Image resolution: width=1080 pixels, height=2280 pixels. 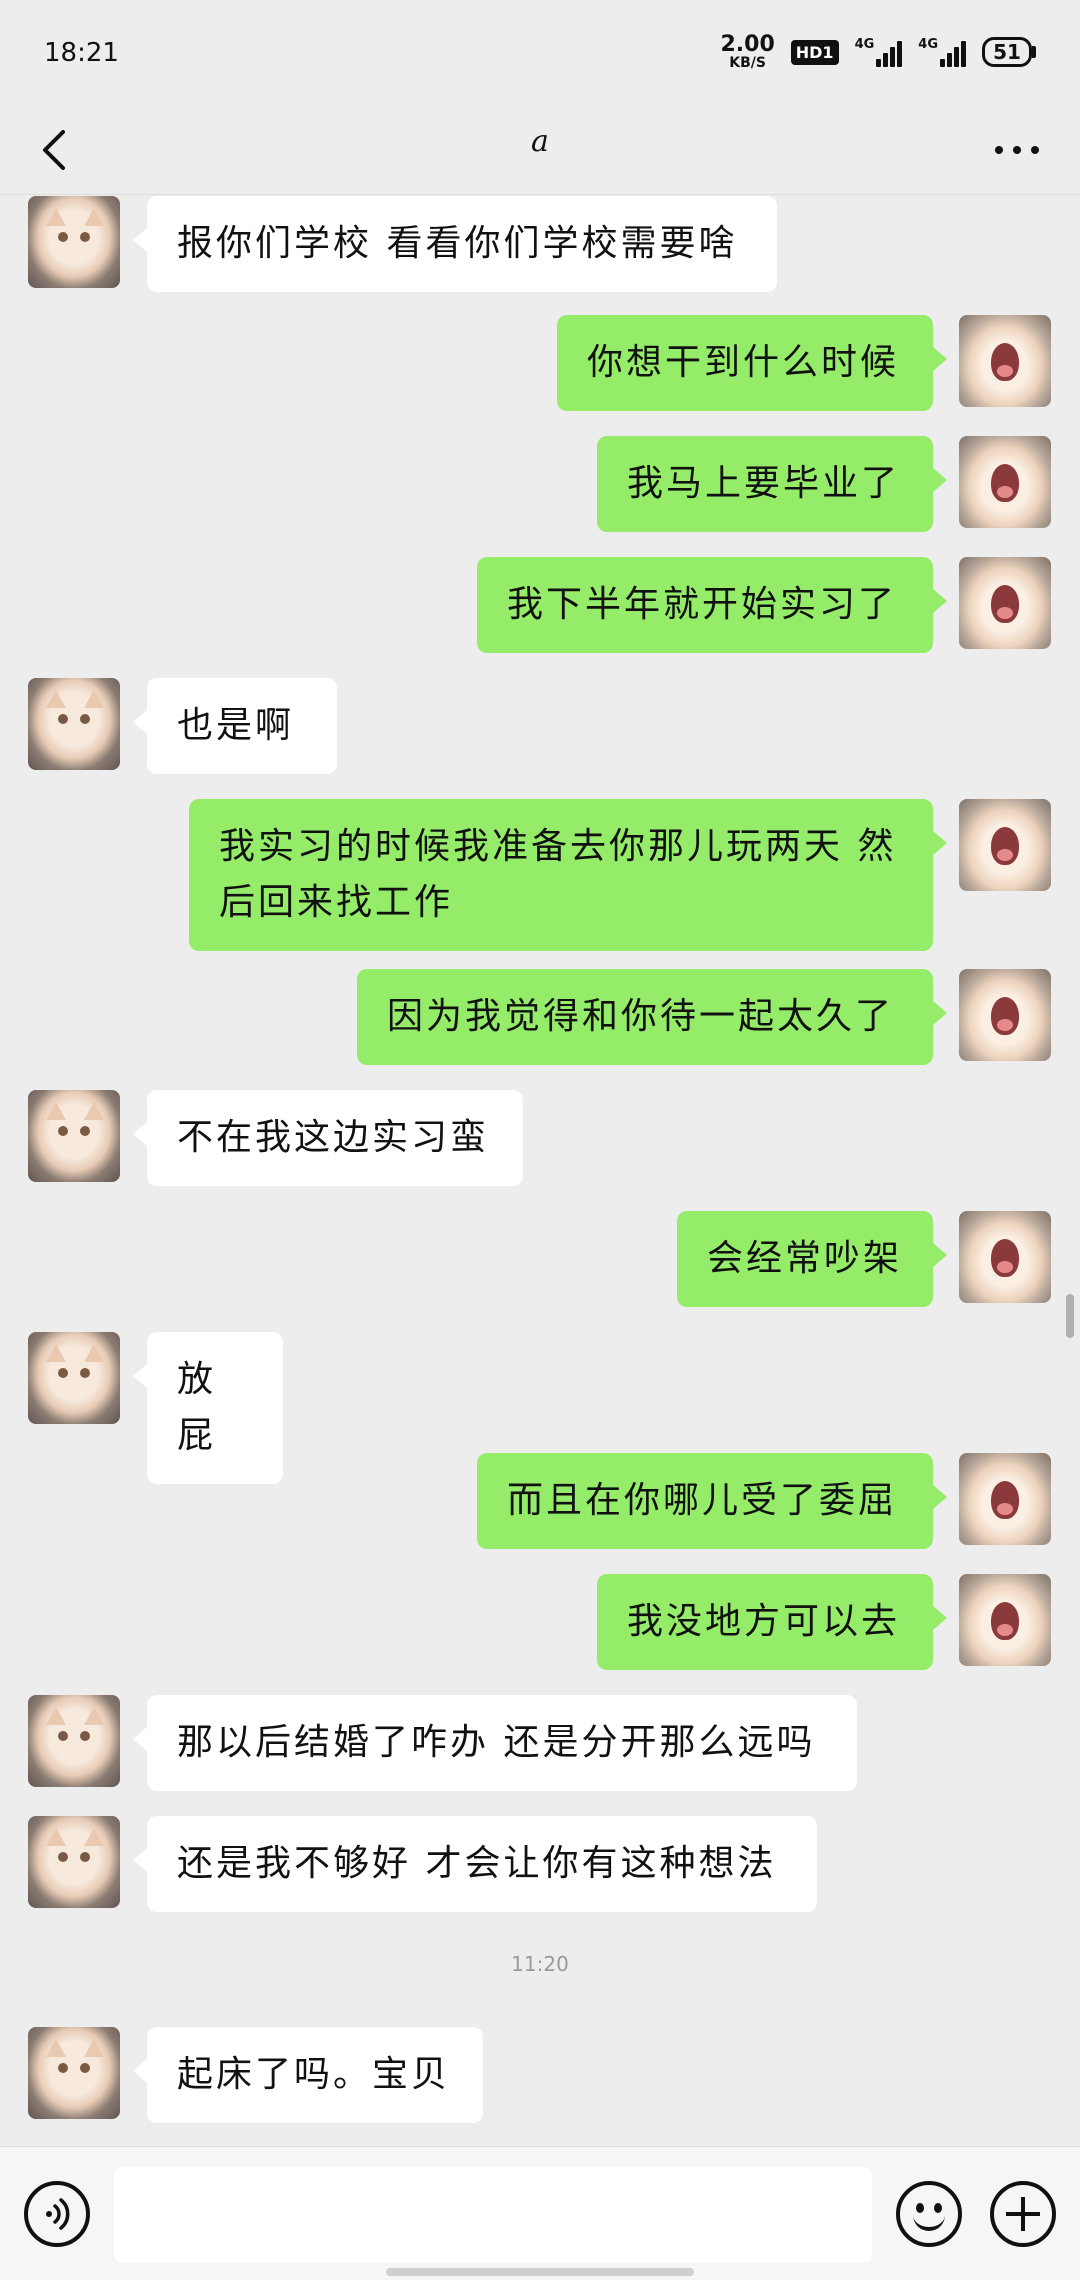 What do you see at coordinates (812, 1259) in the screenshot?
I see `message-bubble-self: 会经常吵架` at bounding box center [812, 1259].